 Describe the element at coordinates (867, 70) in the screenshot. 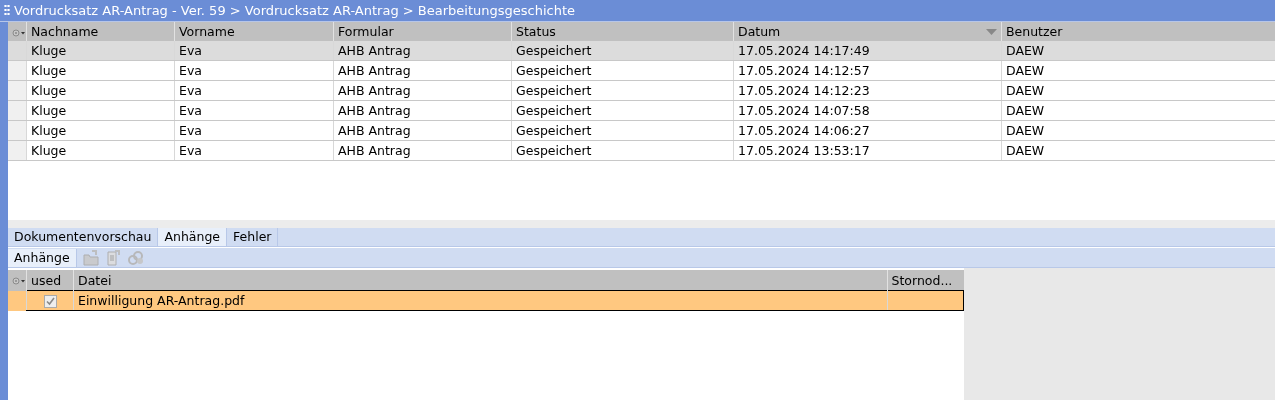

I see `table-cell: 17.05.2024 14:12:57` at that location.